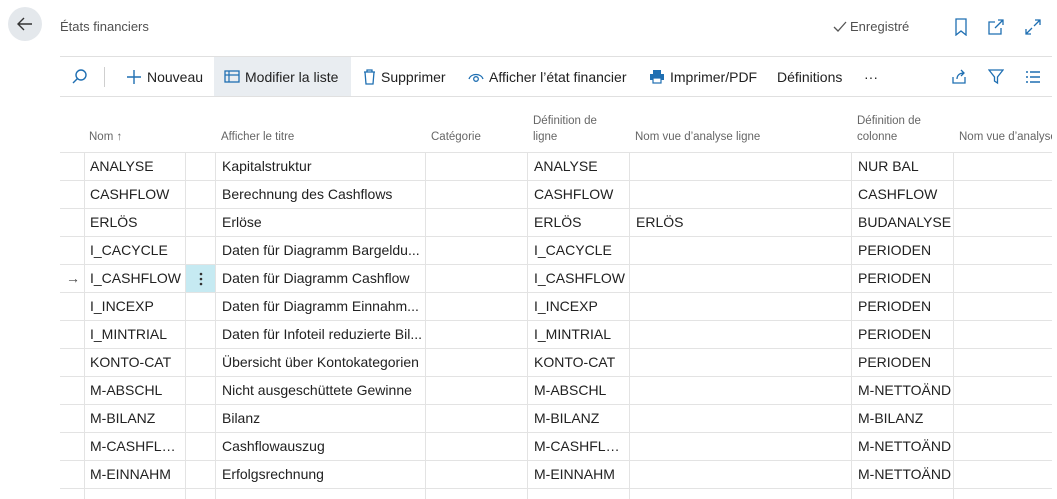 This screenshot has width=1057, height=499. I want to click on expand-button, so click(1033, 27).